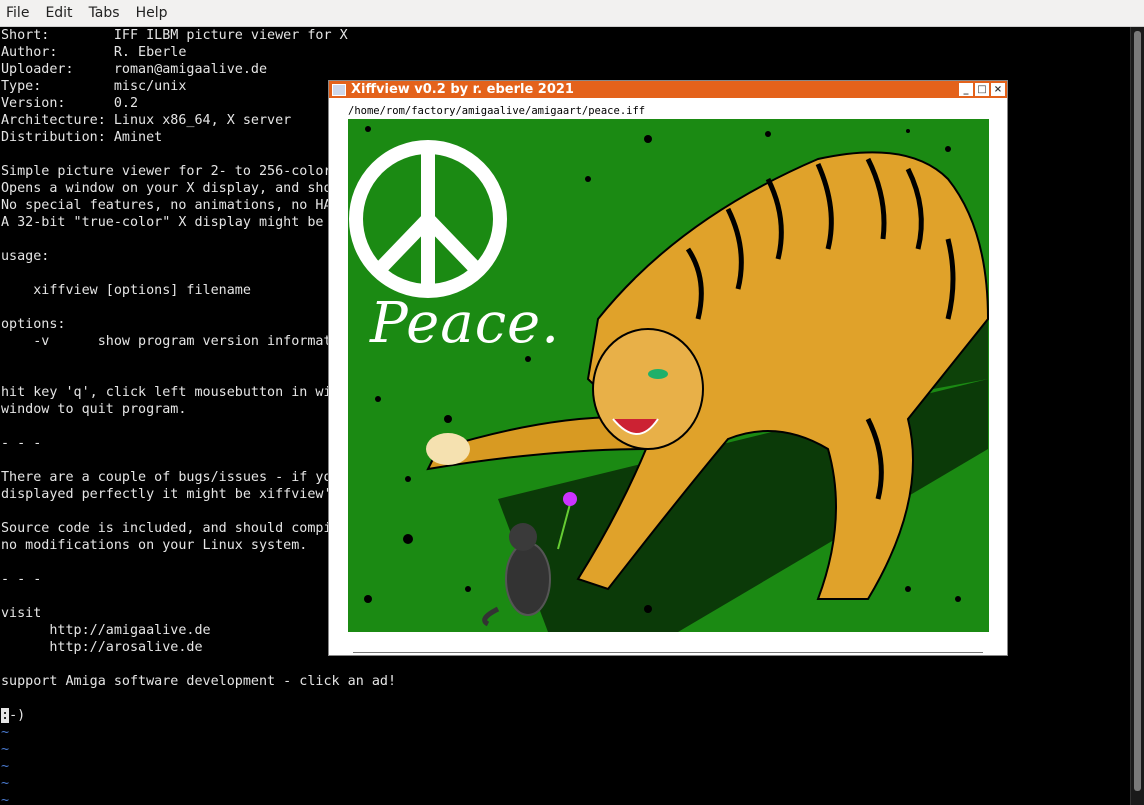 This screenshot has height=805, width=1144. What do you see at coordinates (465, 323) in the screenshot?
I see `image-peace-text: Peace.` at bounding box center [465, 323].